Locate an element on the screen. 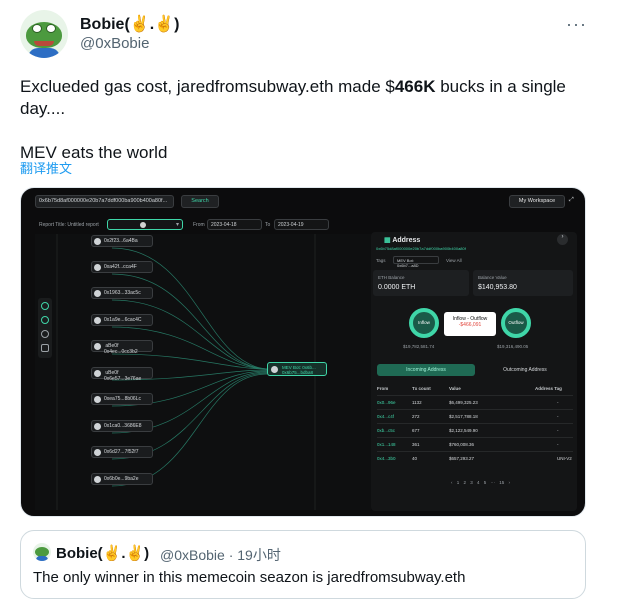  translate-link: 翻译推文 is located at coordinates (46, 167).